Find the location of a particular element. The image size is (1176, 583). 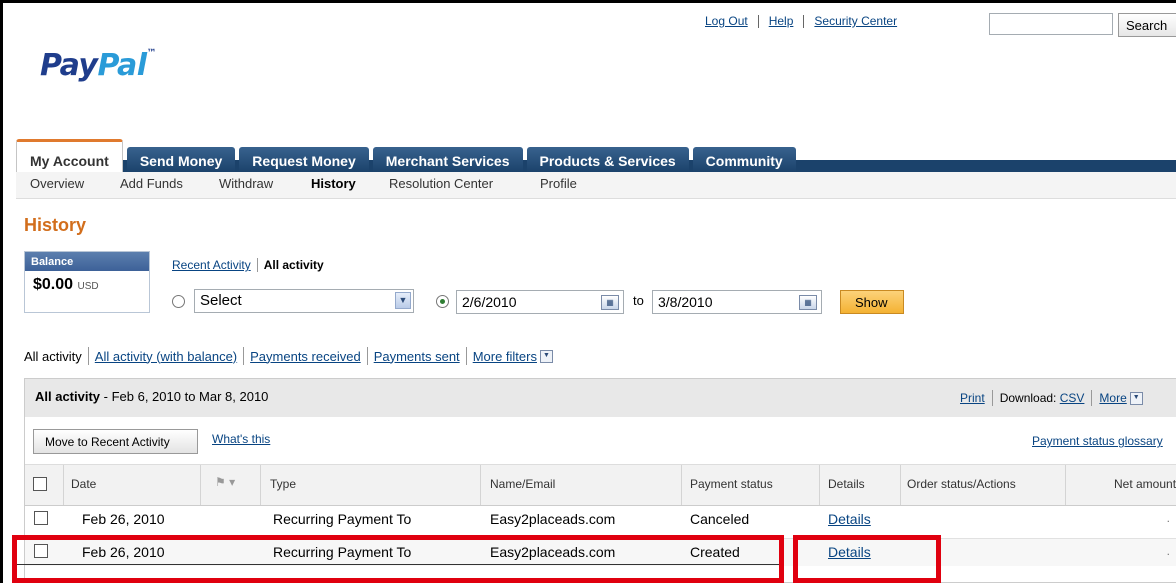

highlight-box-details is located at coordinates (867, 559).